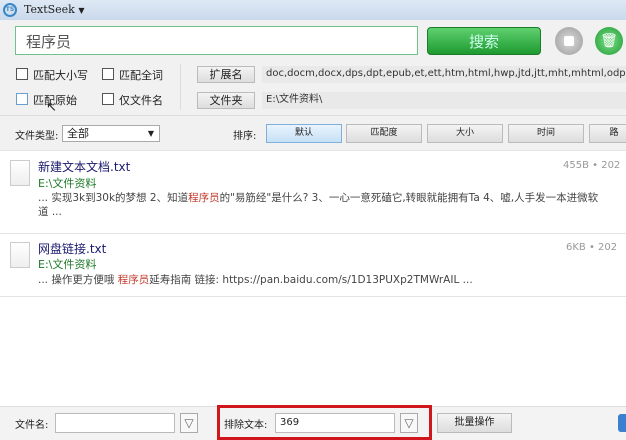 The height and width of the screenshot is (440, 626). What do you see at coordinates (226, 100) in the screenshot?
I see `folder-button: 文件夹` at bounding box center [226, 100].